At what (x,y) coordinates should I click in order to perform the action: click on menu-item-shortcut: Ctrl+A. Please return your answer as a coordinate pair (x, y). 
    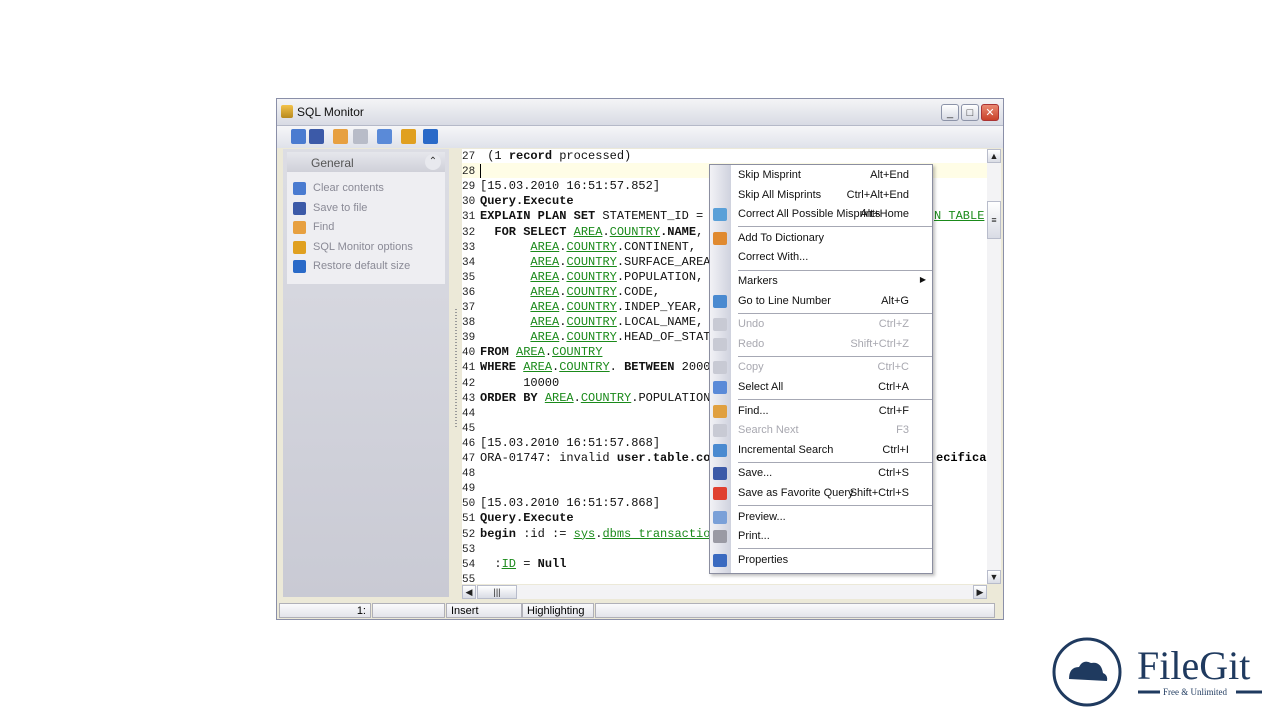
    Looking at the image, I should click on (893, 387).